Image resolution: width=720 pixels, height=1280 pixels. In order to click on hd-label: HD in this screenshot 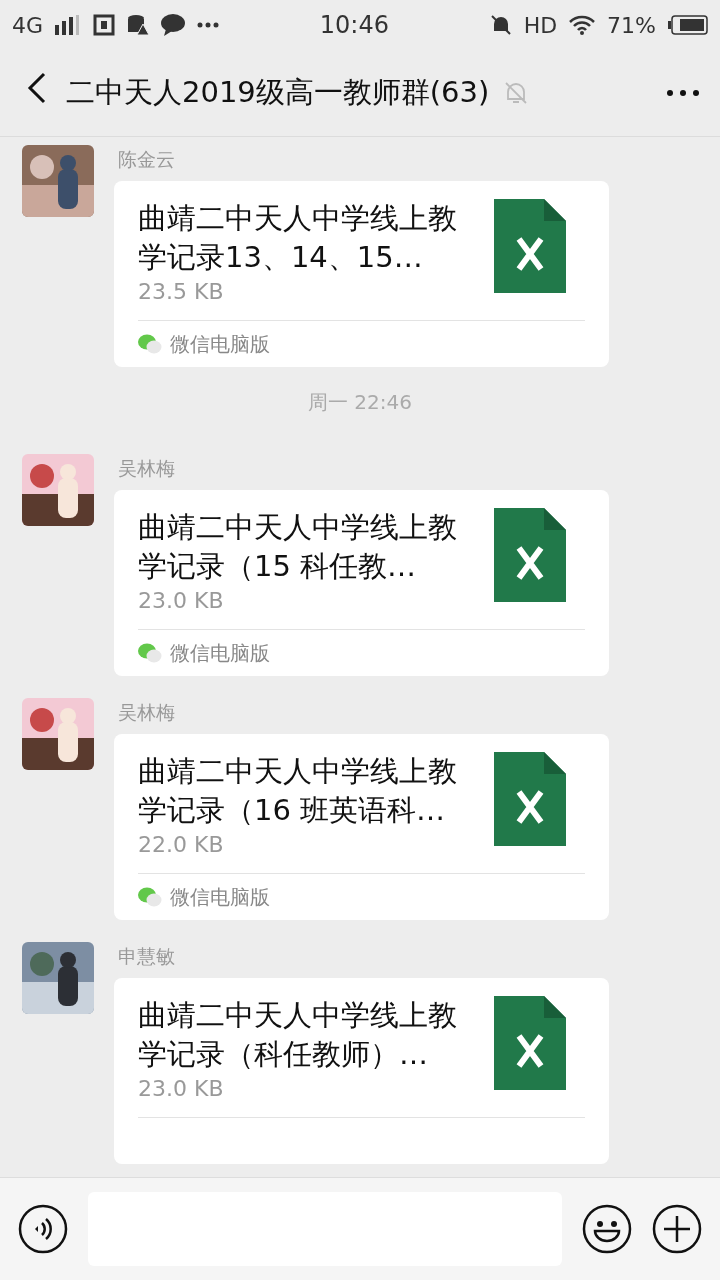, I will do `click(540, 25)`.